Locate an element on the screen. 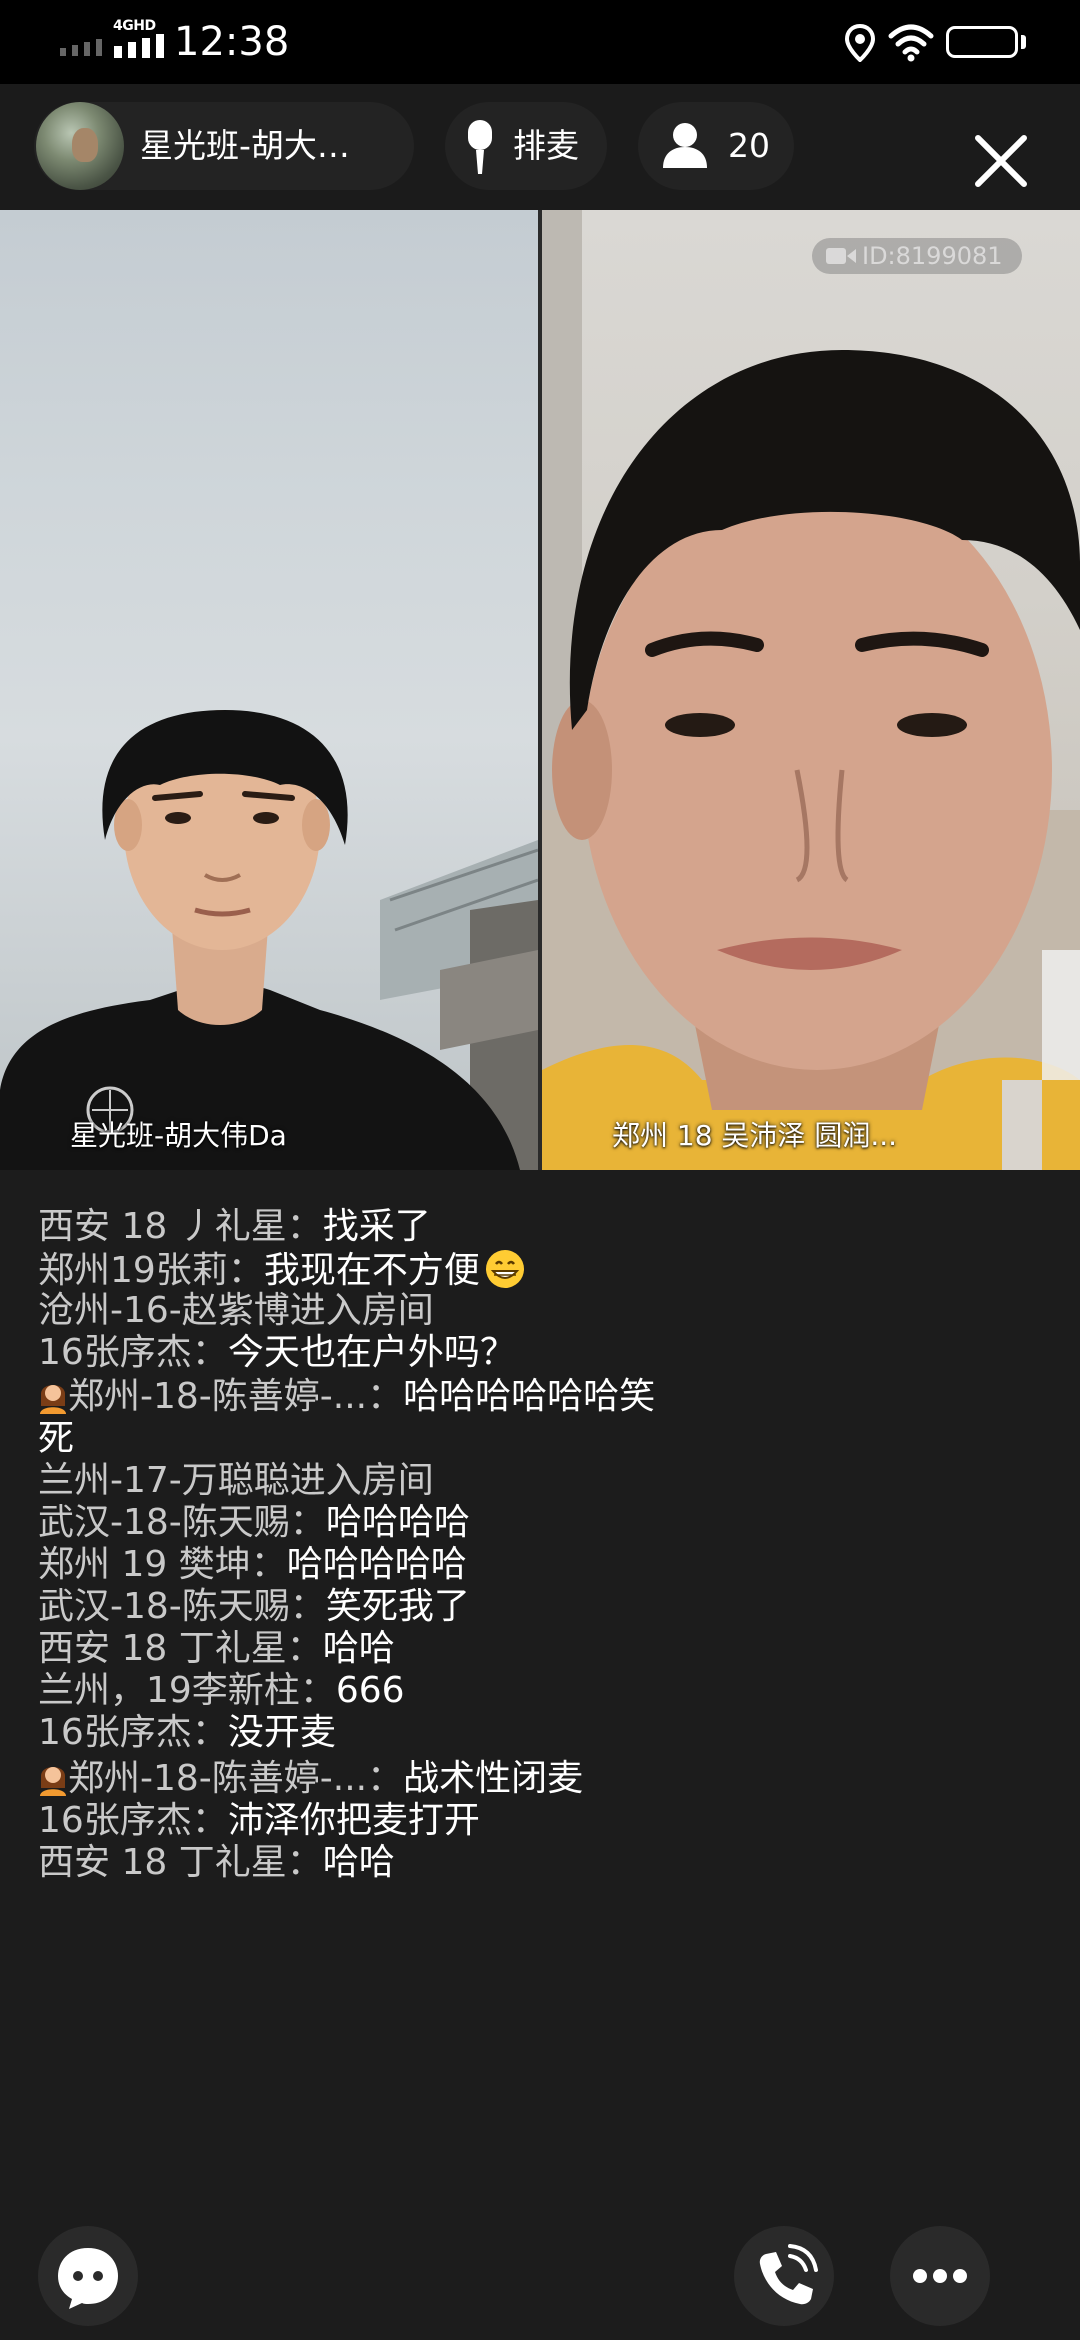  more-icon is located at coordinates (940, 2276).